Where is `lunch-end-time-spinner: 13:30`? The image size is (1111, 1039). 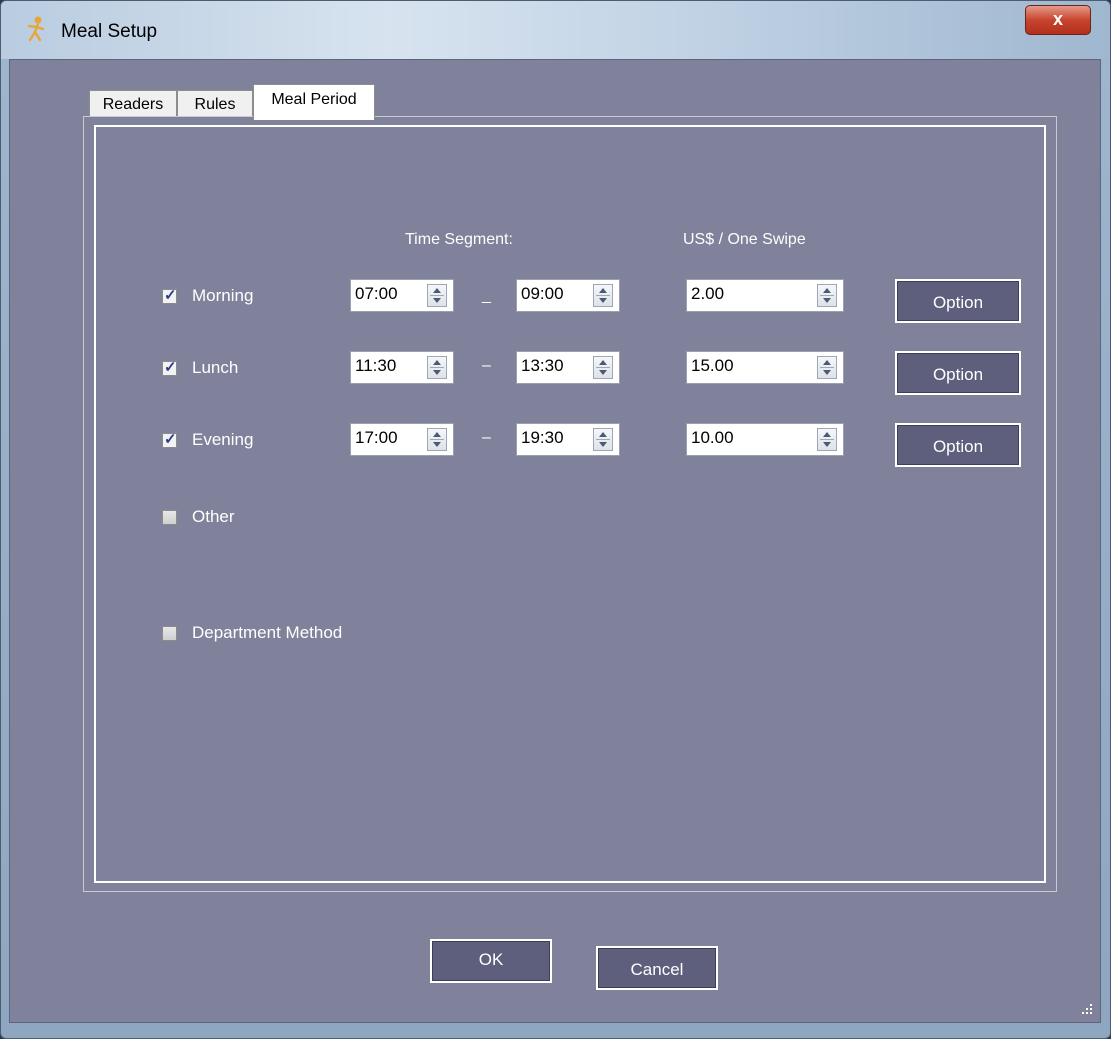 lunch-end-time-spinner: 13:30 is located at coordinates (568, 367).